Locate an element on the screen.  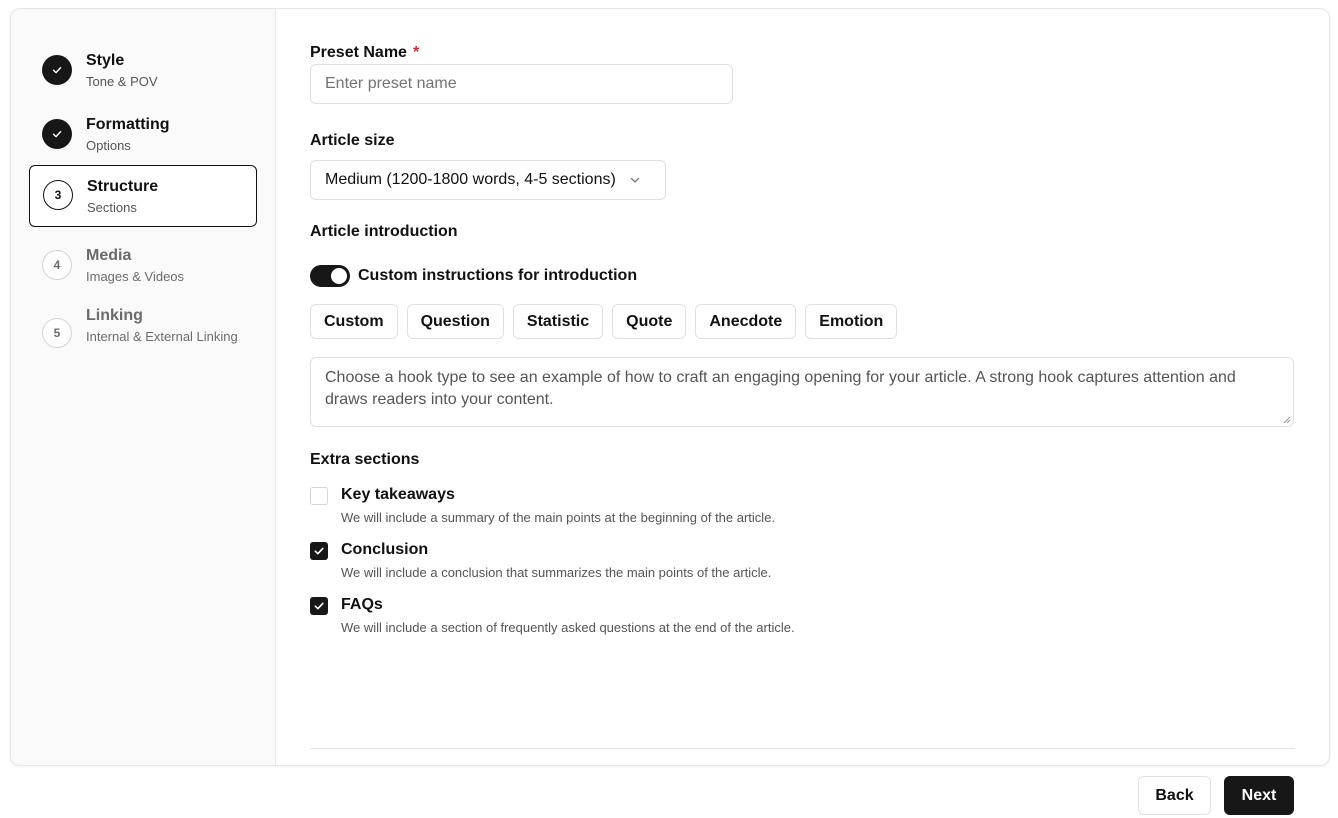
conclusion-checkbox is located at coordinates (319, 551).